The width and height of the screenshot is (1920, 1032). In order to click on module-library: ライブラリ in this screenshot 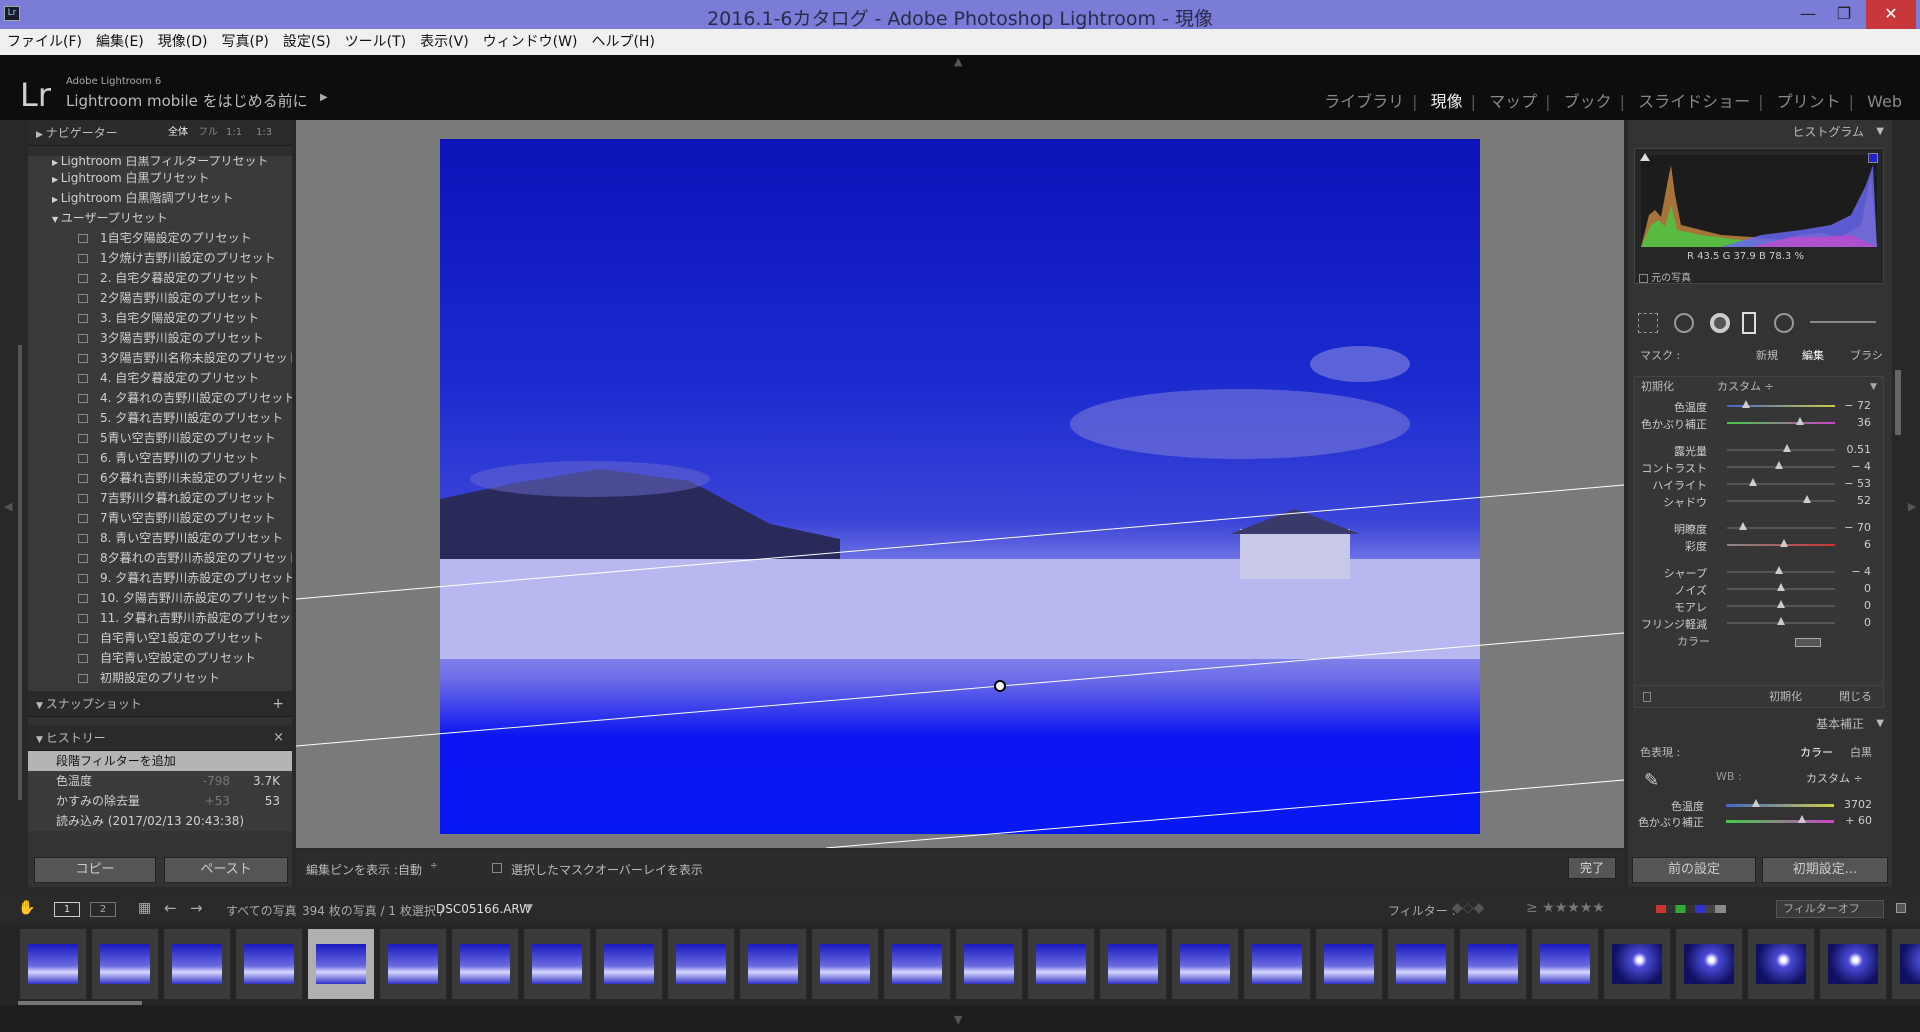, I will do `click(1364, 101)`.